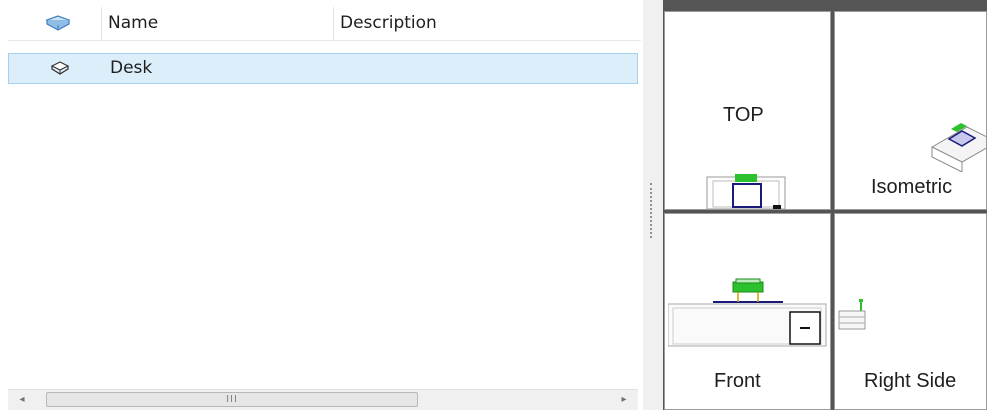 The height and width of the screenshot is (410, 987). Describe the element at coordinates (22, 400) in the screenshot. I see `scroll-left-arrow-icon: ◂` at that location.